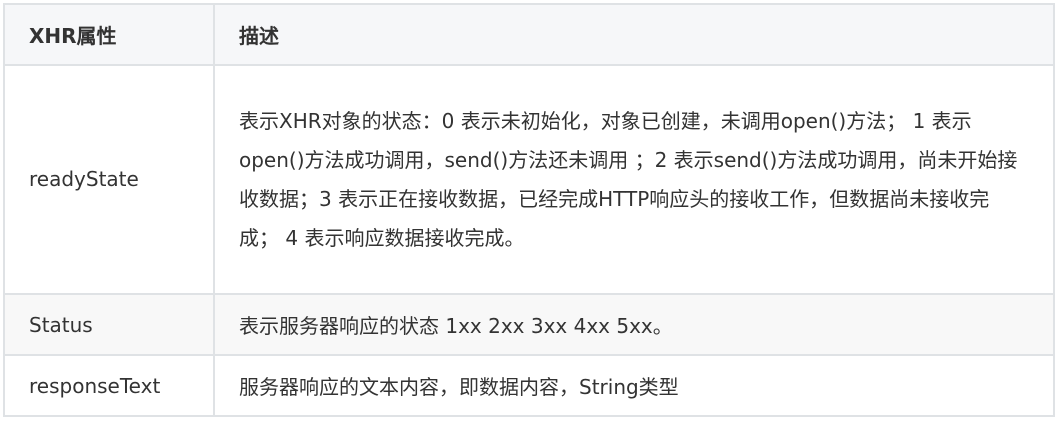  I want to click on property-cell: responseText, so click(109, 385).